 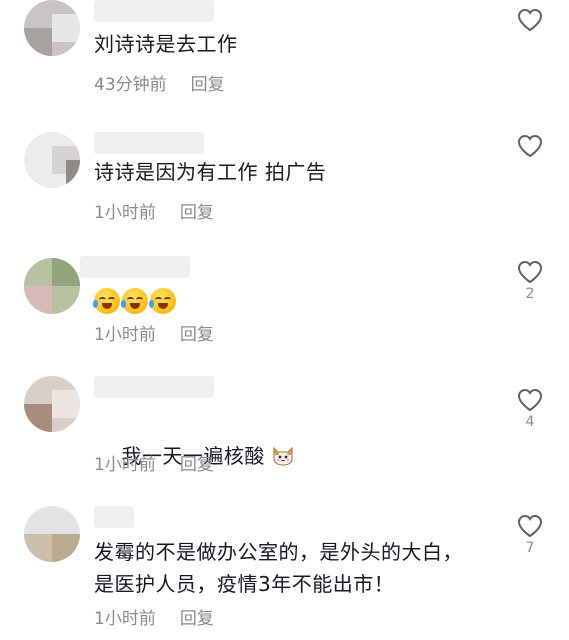 What do you see at coordinates (530, 422) in the screenshot?
I see `like-count: 4` at bounding box center [530, 422].